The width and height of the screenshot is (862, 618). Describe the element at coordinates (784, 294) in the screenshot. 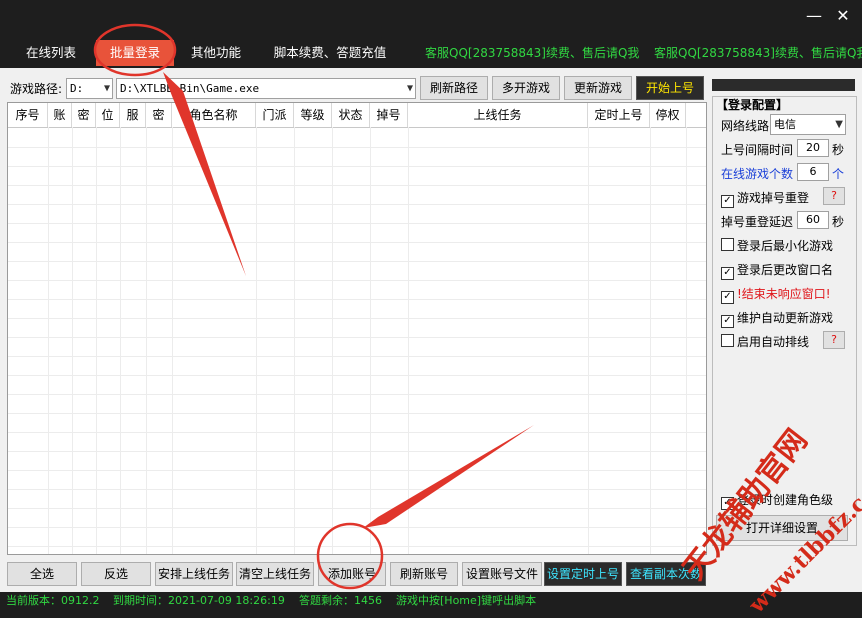

I see `kill-unresponsive-label: !结束未响应窗口!` at that location.